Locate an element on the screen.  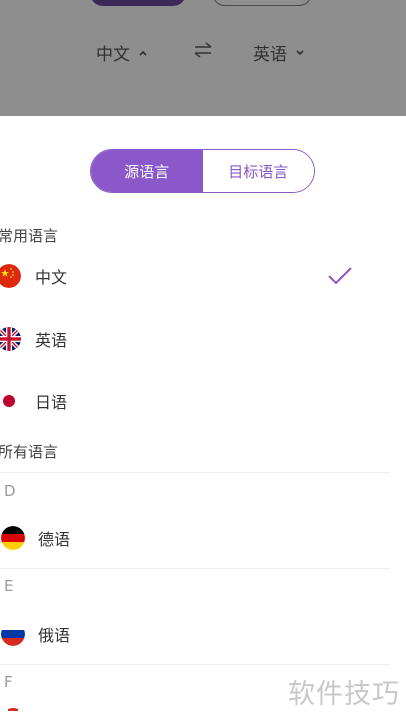
language-item-english: 英语 is located at coordinates (203, 339).